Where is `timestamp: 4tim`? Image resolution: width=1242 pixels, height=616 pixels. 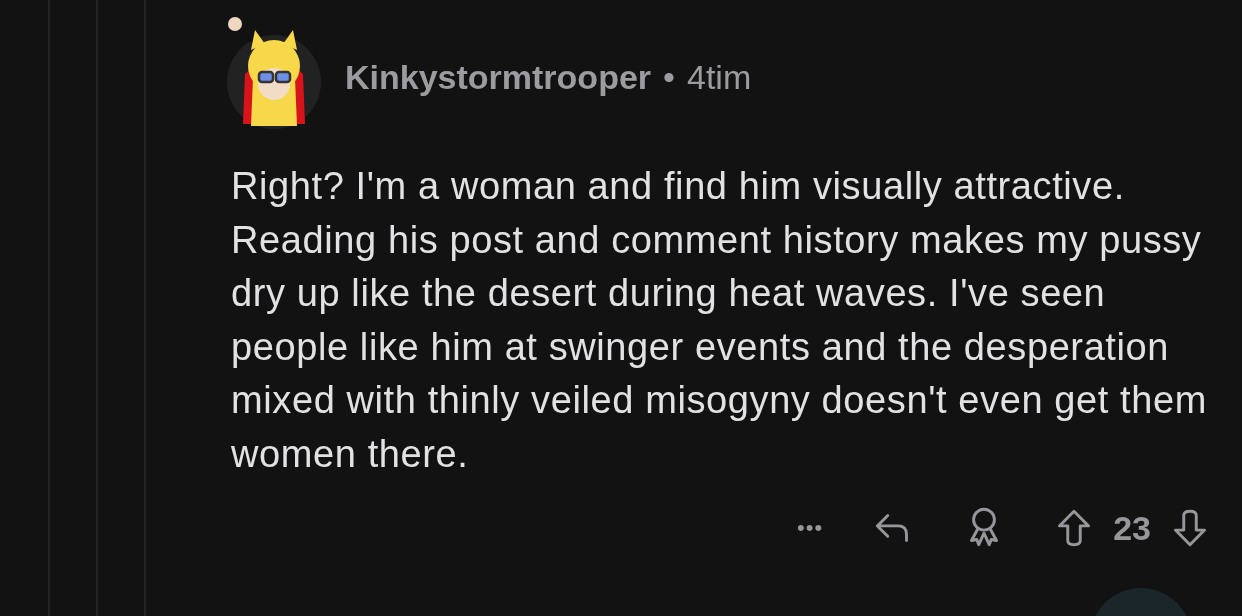
timestamp: 4tim is located at coordinates (719, 77).